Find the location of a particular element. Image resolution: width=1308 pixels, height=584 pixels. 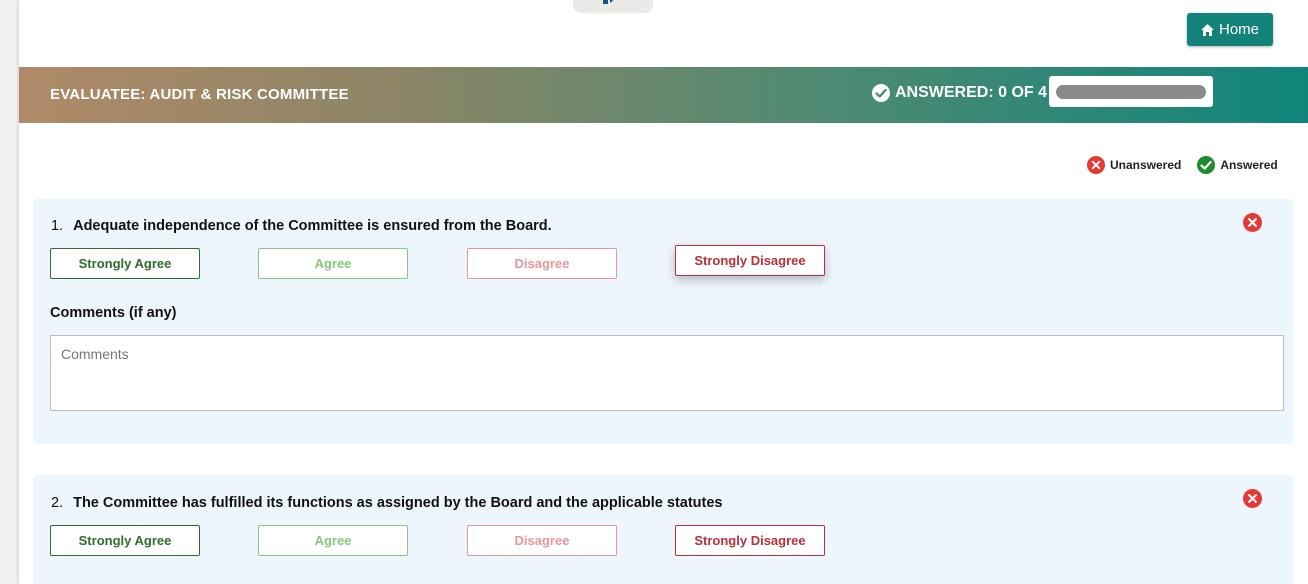

logo is located at coordinates (613, 6).